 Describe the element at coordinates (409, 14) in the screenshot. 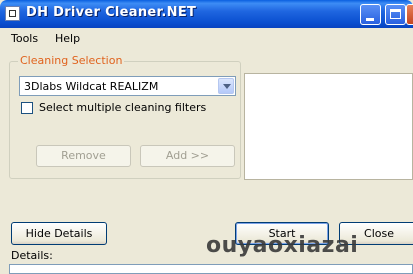

I see `close-window-button` at that location.